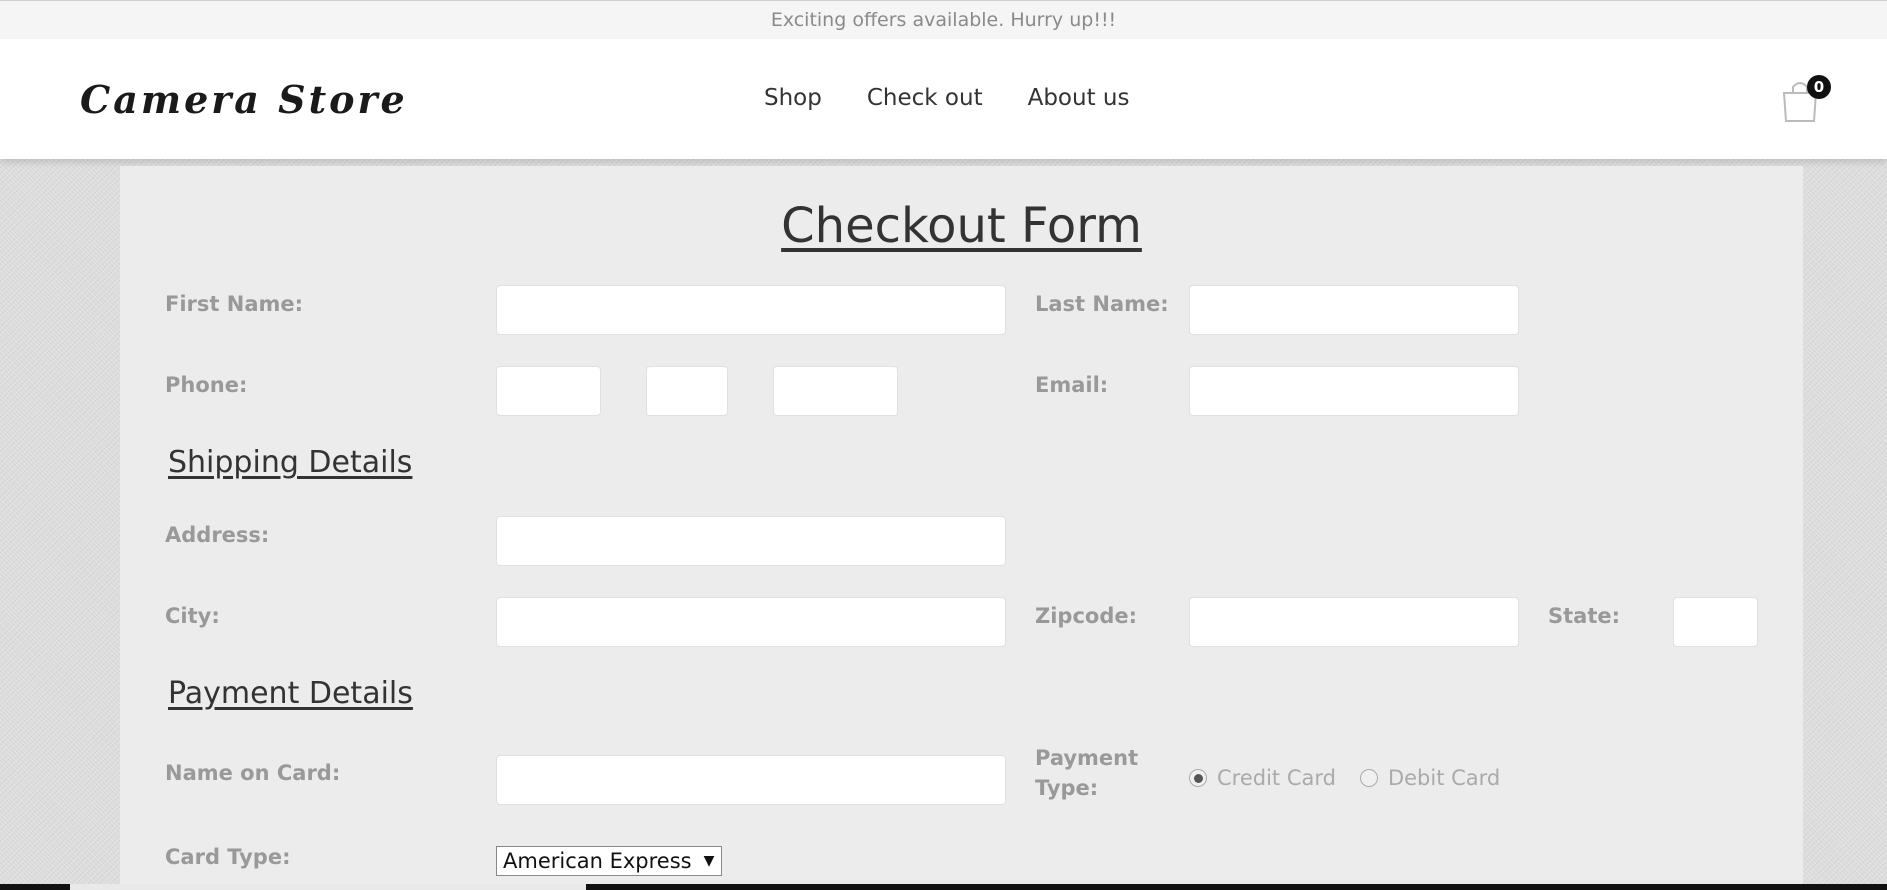  Describe the element at coordinates (548, 391) in the screenshot. I see `phone-area-code-field` at that location.